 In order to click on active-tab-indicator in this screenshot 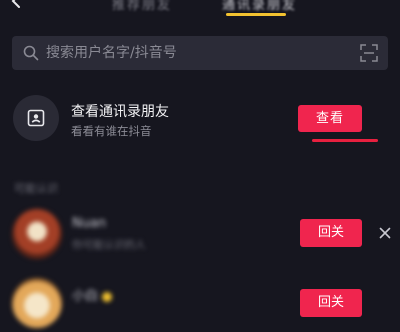, I will do `click(256, 14)`.